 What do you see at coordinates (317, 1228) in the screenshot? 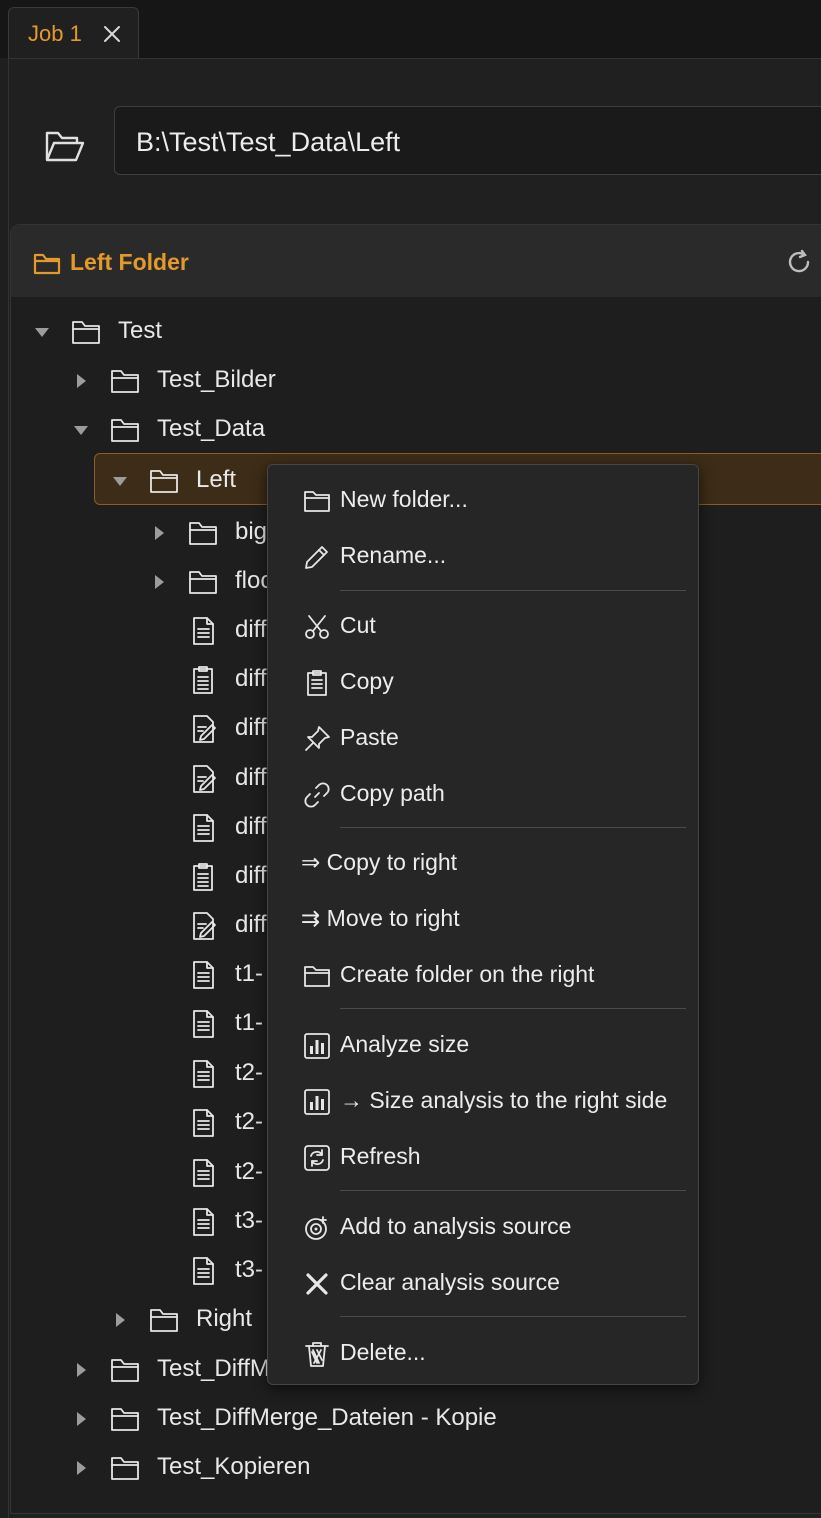
I see `target-add-icon` at bounding box center [317, 1228].